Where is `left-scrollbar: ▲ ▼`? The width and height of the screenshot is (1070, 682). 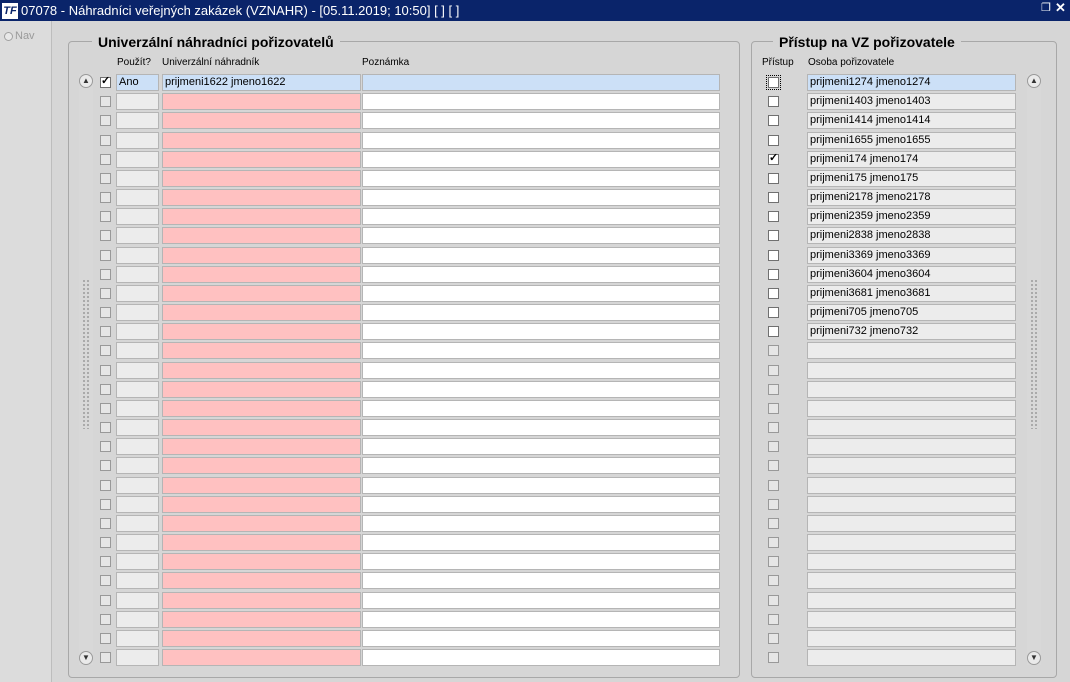
left-scrollbar: ▲ ▼ is located at coordinates (86, 369).